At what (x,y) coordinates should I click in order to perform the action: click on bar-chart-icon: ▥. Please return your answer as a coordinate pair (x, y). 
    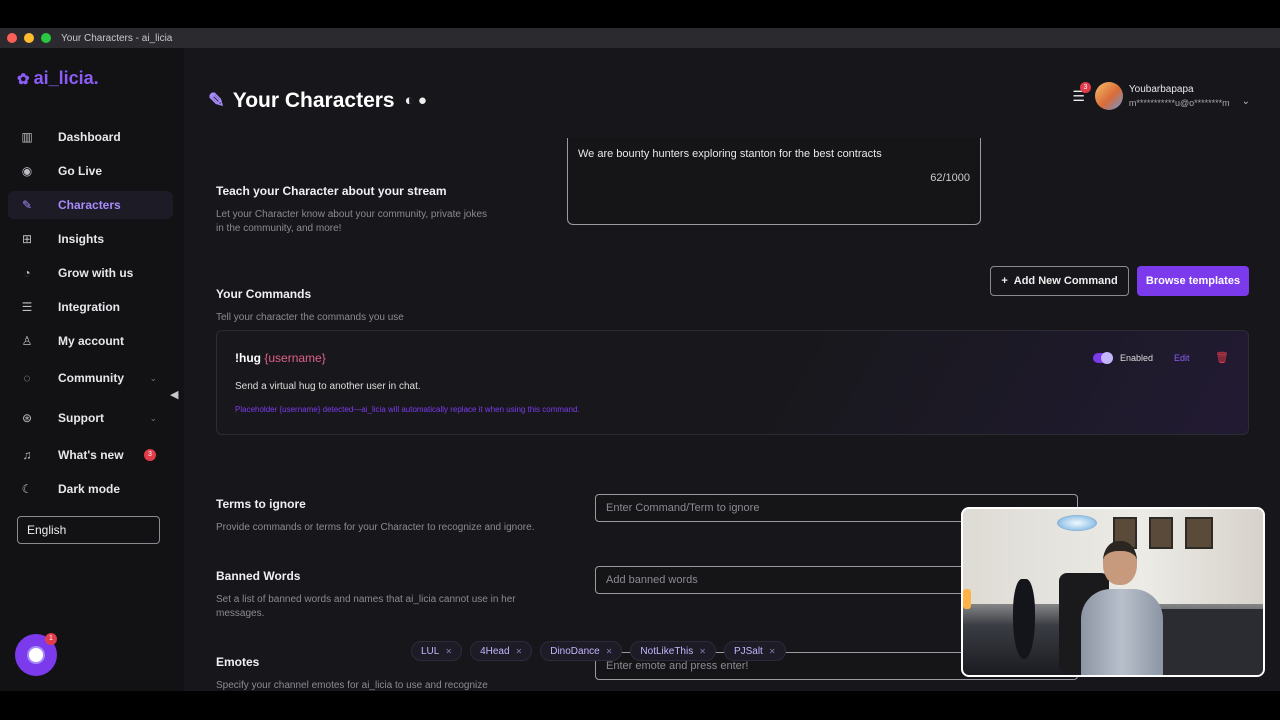
    Looking at the image, I should click on (27, 137).